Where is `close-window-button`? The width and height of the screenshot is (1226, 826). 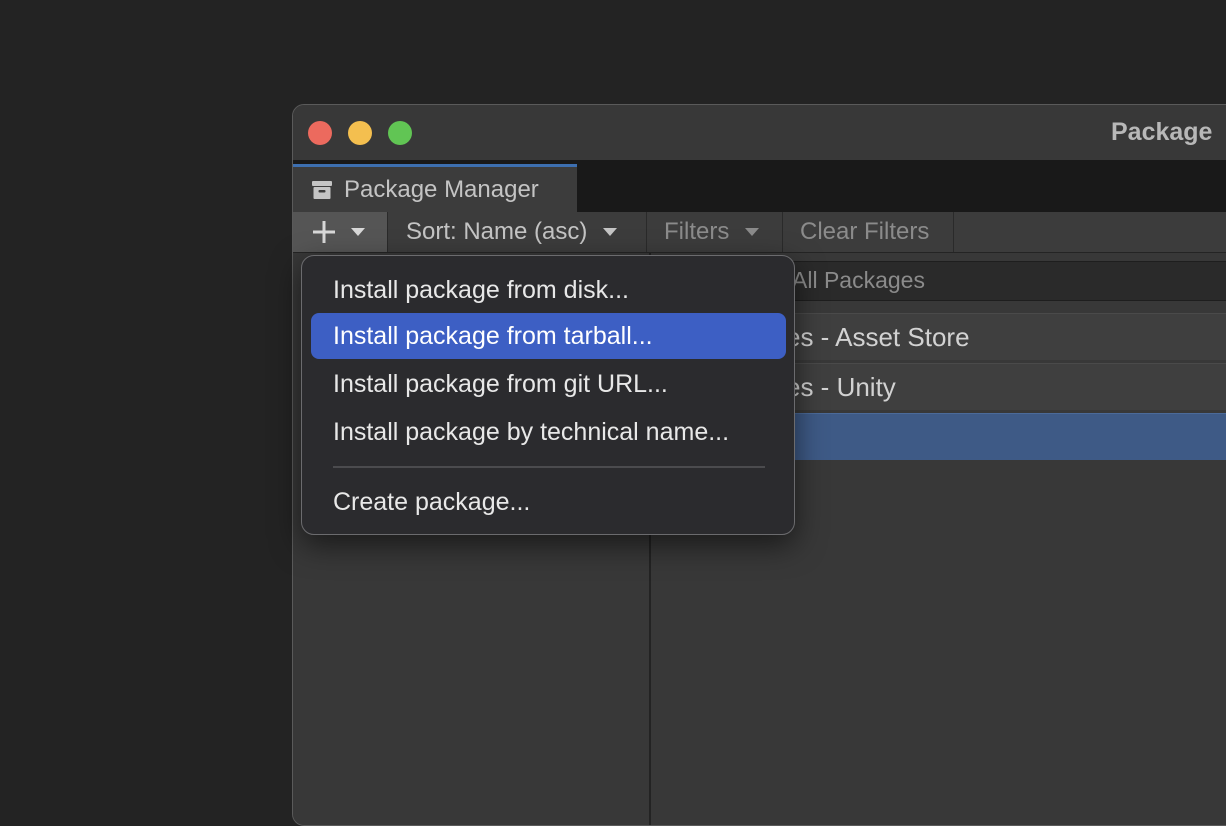 close-window-button is located at coordinates (320, 133).